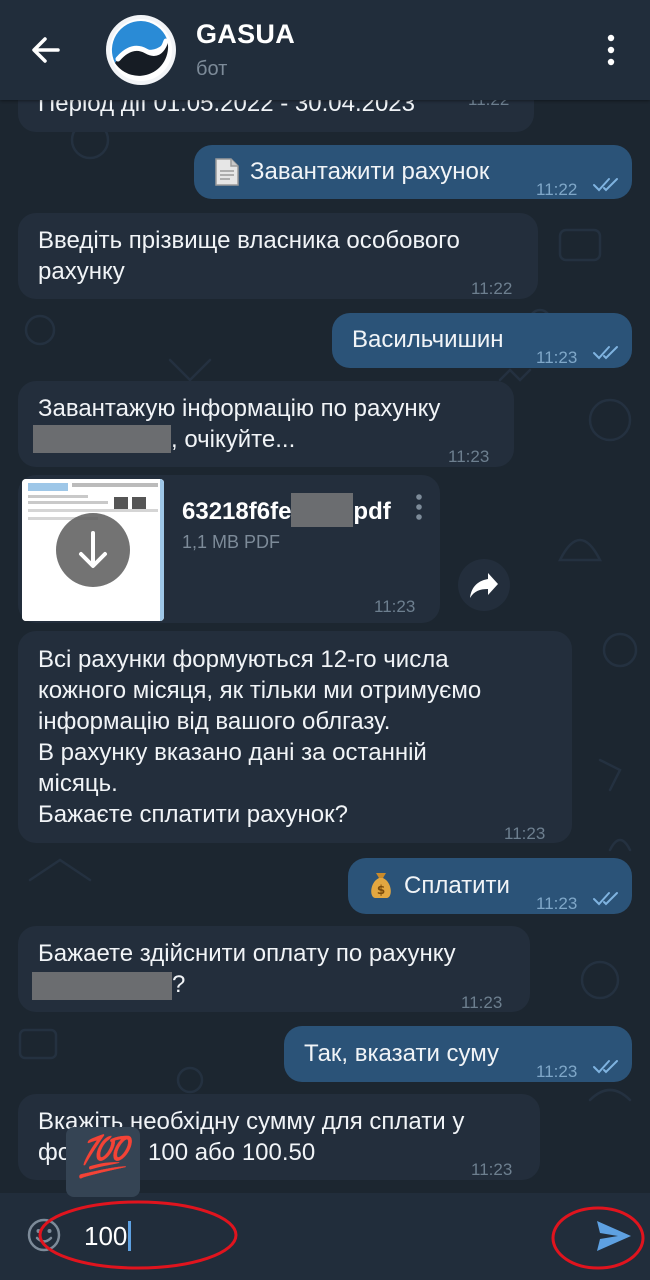 Image resolution: width=650 pixels, height=1280 pixels. Describe the element at coordinates (457, 885) in the screenshot. I see `message-text: Сплатити` at that location.